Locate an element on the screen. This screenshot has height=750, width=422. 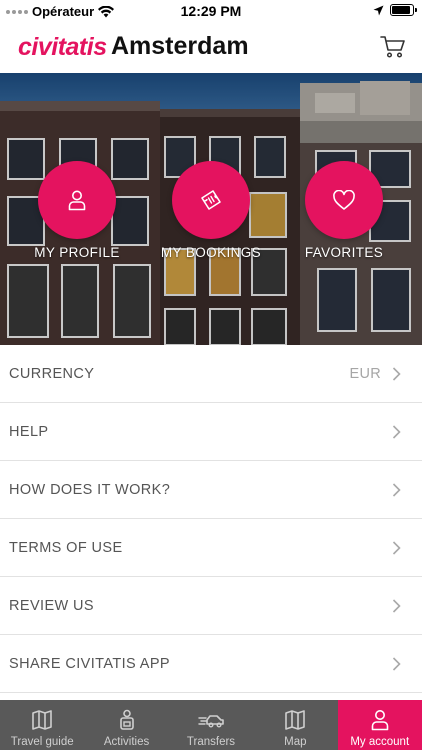
tab-my-account: My account is located at coordinates (379, 725).